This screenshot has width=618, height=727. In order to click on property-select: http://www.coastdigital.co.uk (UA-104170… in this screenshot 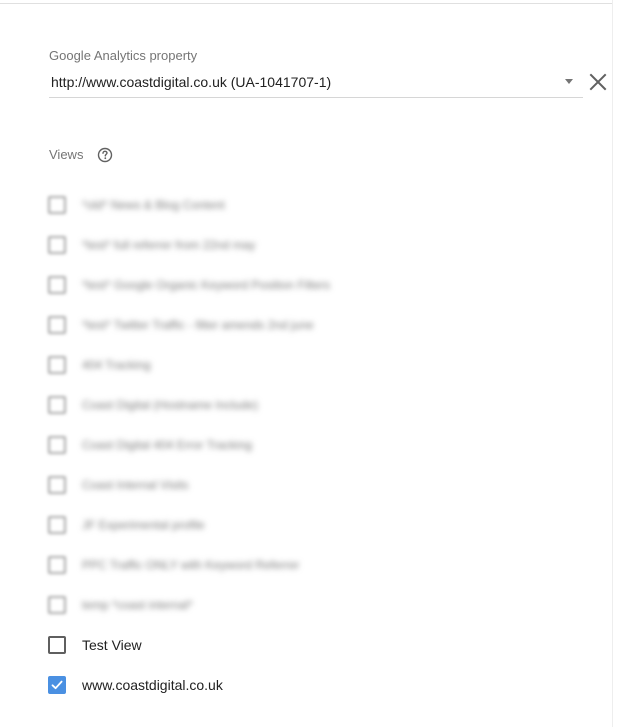, I will do `click(316, 84)`.